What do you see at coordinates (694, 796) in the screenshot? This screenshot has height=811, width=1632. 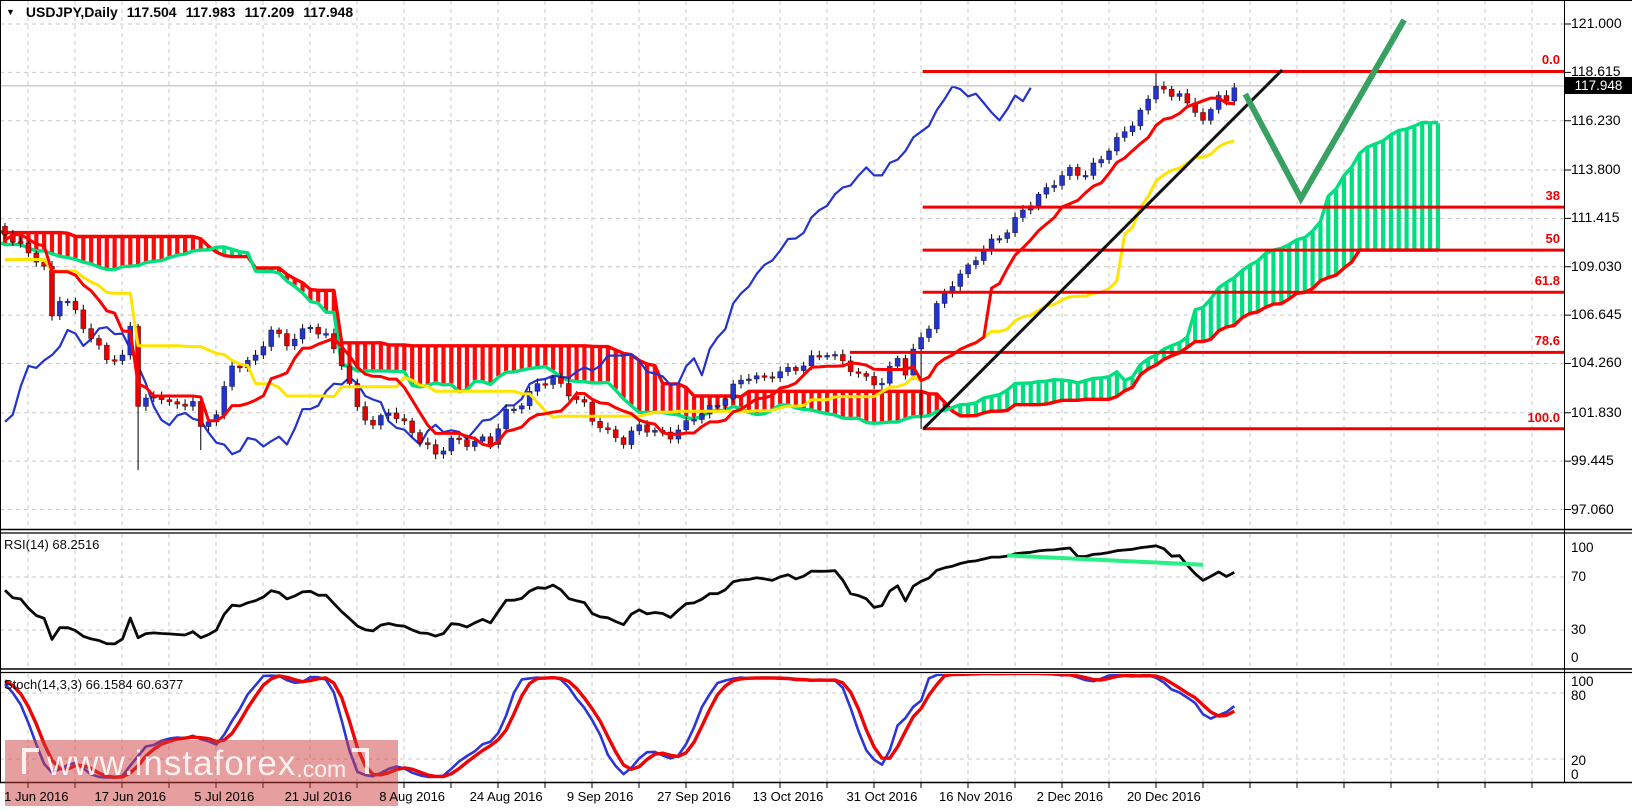 I see `date-tick-label: 27 Sep 2016` at bounding box center [694, 796].